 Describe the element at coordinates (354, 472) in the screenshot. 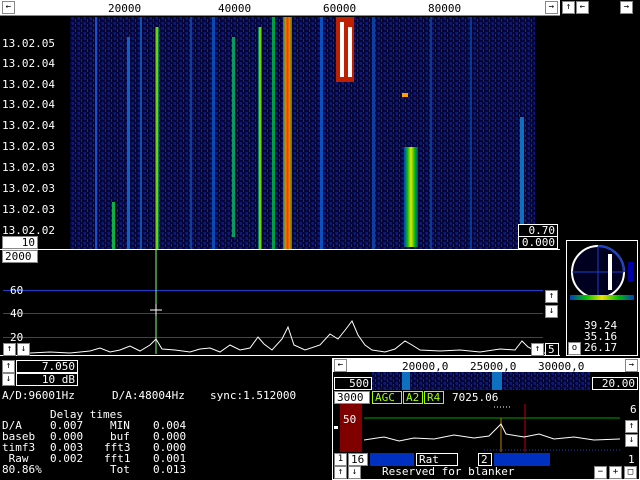

I see `bottom-down-button: ↓` at that location.